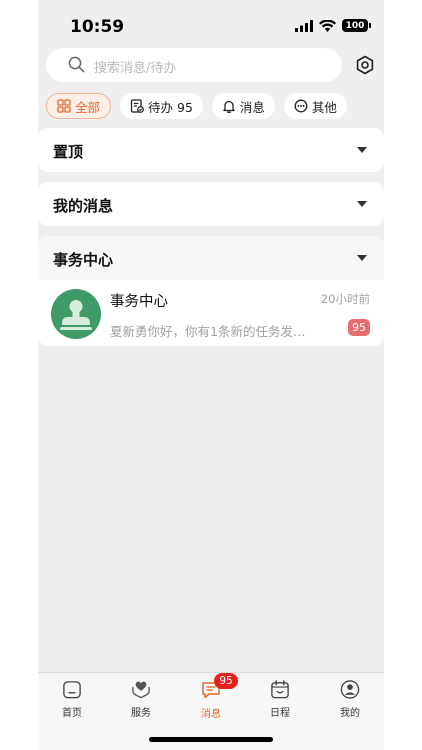 Image resolution: width=422 pixels, height=750 pixels. Describe the element at coordinates (83, 206) in the screenshot. I see `section-title: 我的消息` at that location.